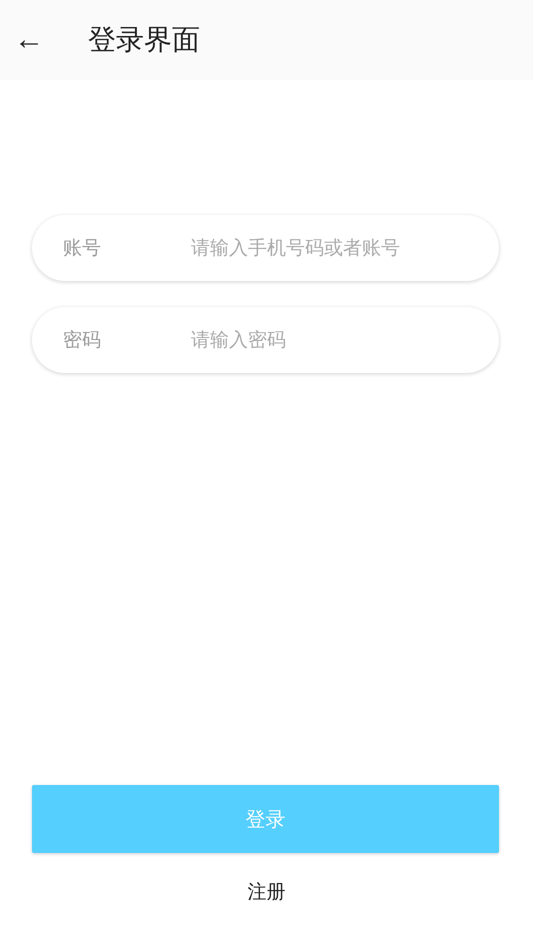  What do you see at coordinates (344, 340) in the screenshot?
I see `input-field: 请输入密码` at bounding box center [344, 340].